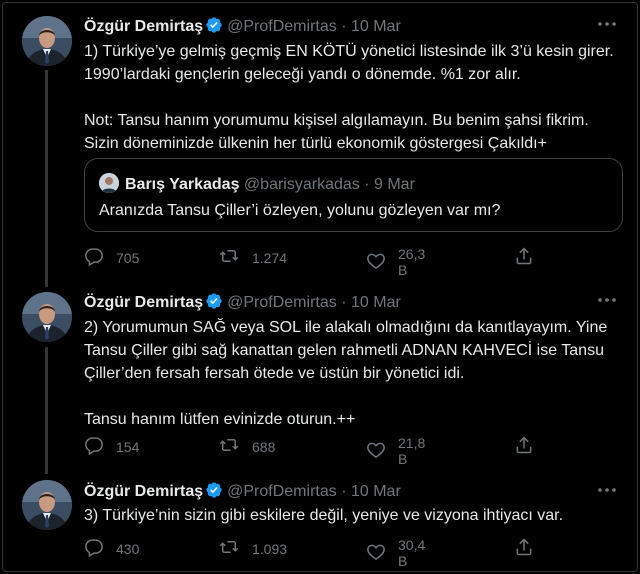 The height and width of the screenshot is (574, 640). What do you see at coordinates (394, 184) in the screenshot?
I see `quoted-date: 9 Mar` at bounding box center [394, 184].